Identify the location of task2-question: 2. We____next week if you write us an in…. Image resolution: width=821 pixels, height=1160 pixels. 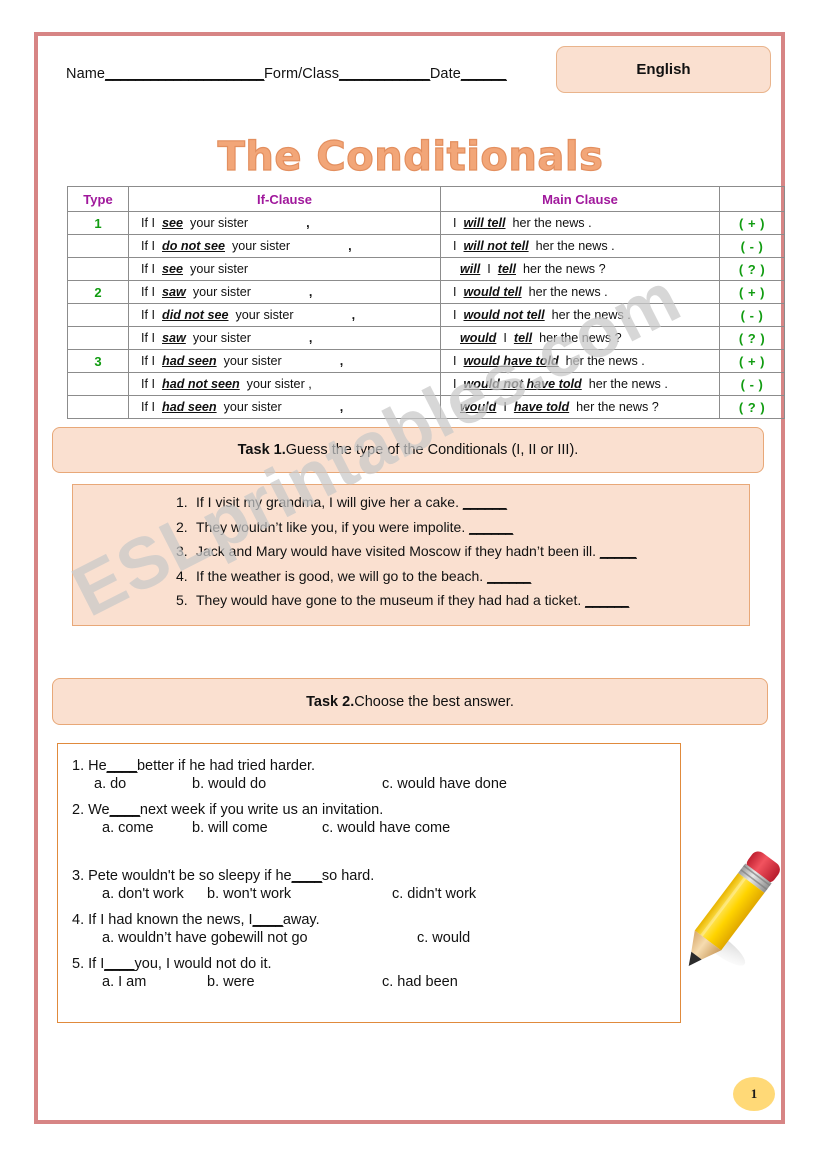
(369, 822).